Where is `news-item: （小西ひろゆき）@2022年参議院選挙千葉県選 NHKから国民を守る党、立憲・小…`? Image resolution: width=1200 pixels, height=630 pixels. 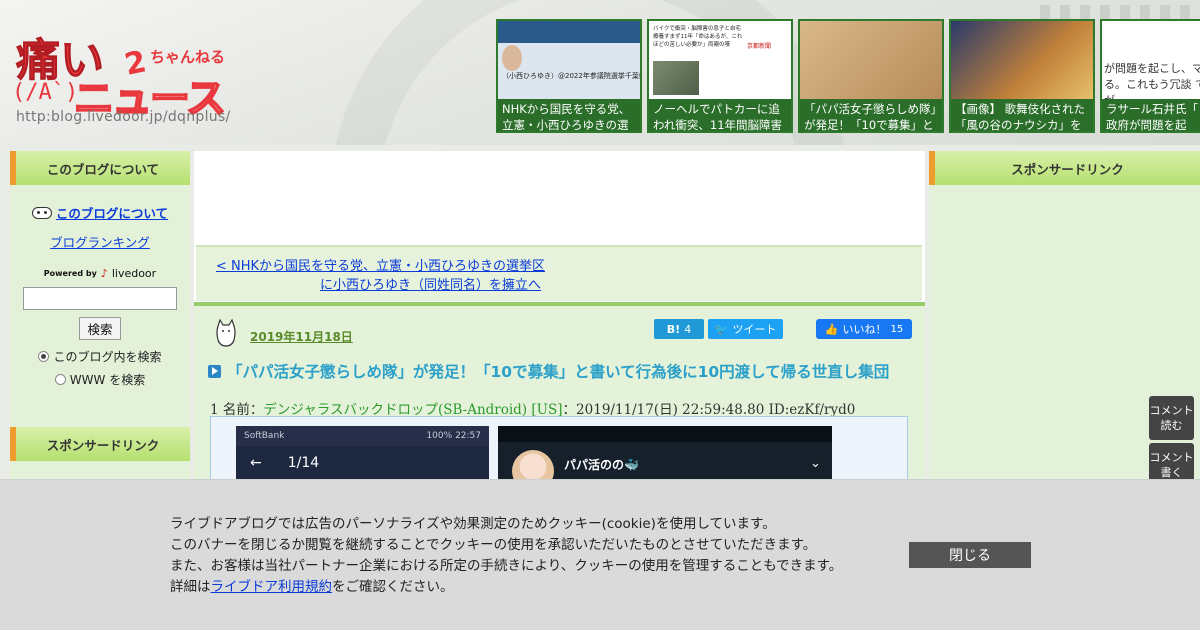 news-item: （小西ひろゆき）@2022年参議院選挙千葉県選 NHKから国民を守る党、立憲・小… is located at coordinates (569, 76).